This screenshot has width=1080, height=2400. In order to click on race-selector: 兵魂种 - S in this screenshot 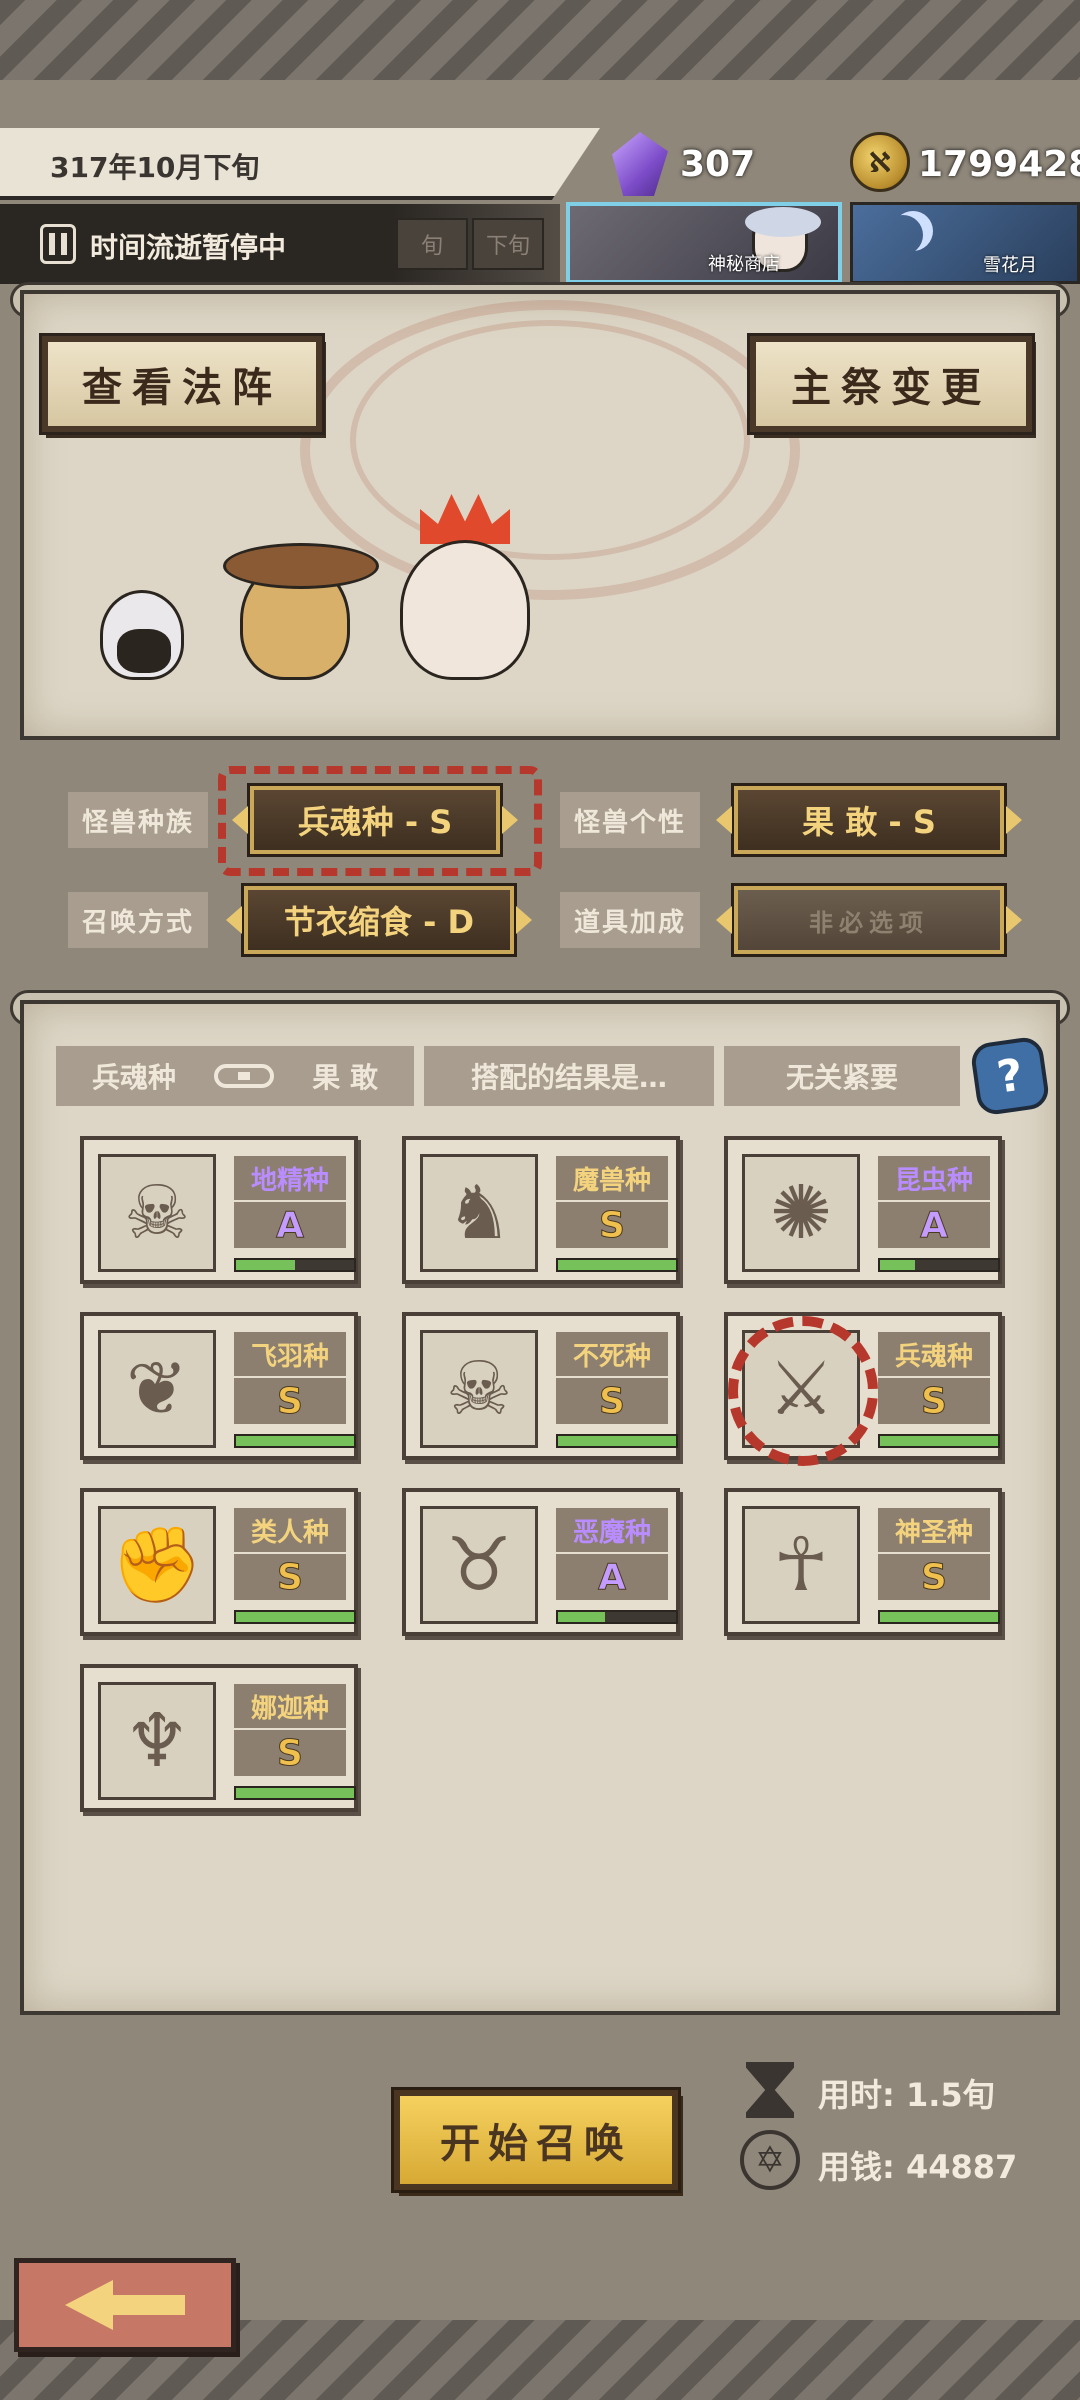, I will do `click(375, 820)`.